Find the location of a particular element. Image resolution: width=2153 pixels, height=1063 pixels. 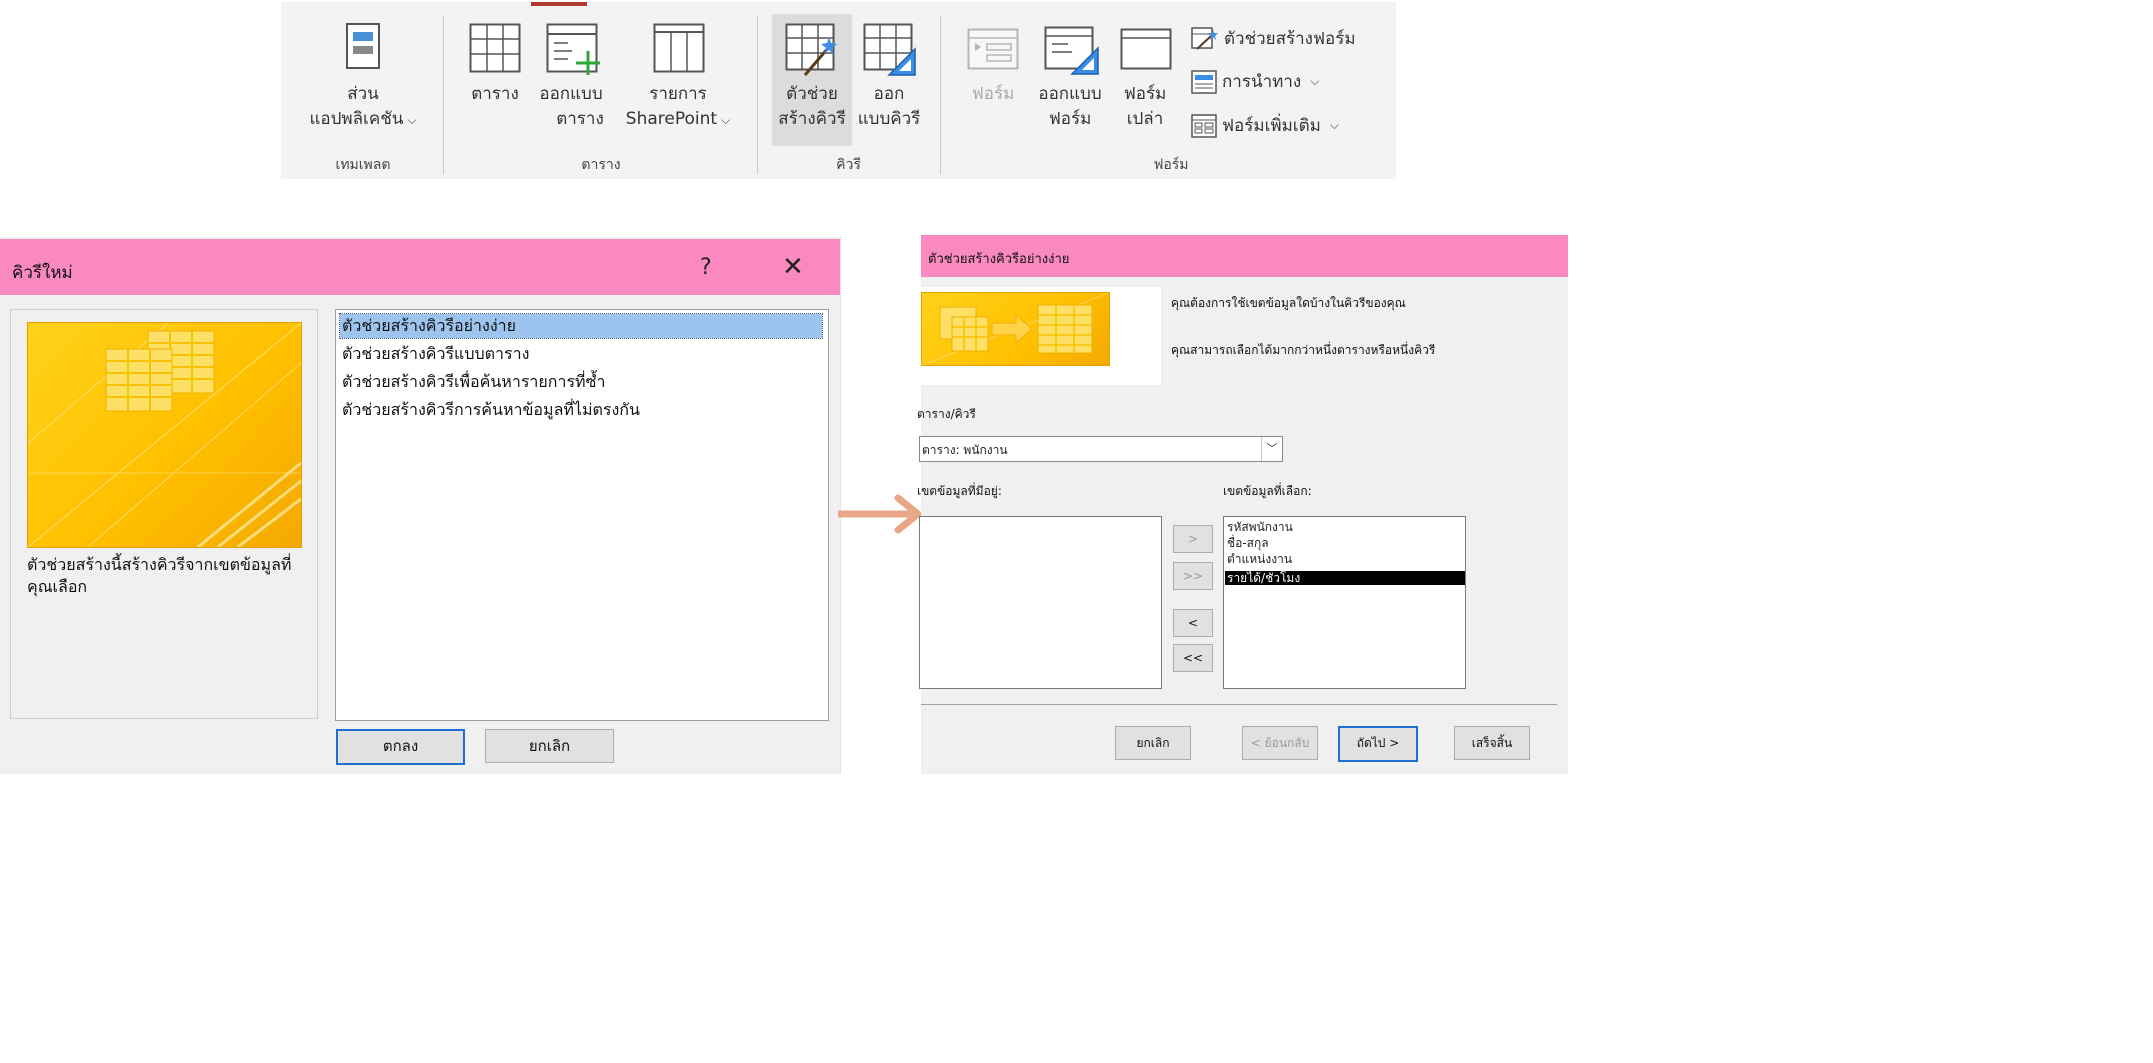

form-wizard-button: ตัวช่วยสร้างฟอร์ม is located at coordinates (1273, 38).